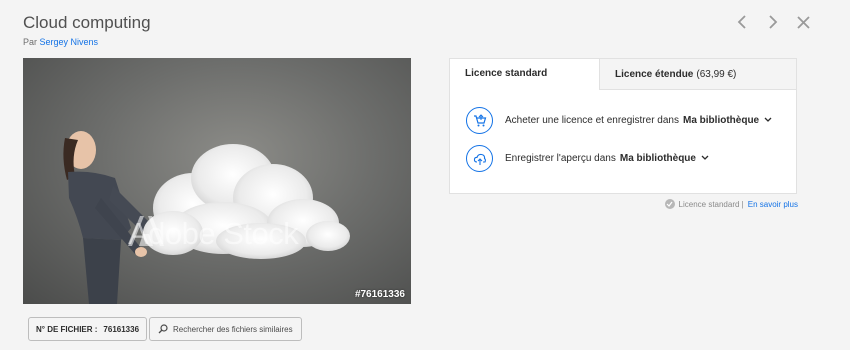  I want to click on file-number-button: N° DE FICHIER : 76161336, so click(88, 329).